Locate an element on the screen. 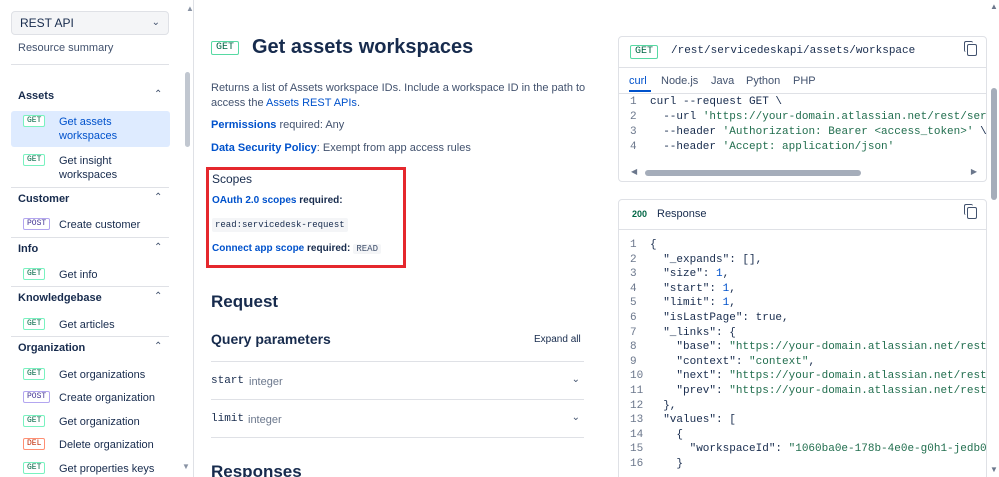  scopes-heading: Scopes is located at coordinates (232, 179).